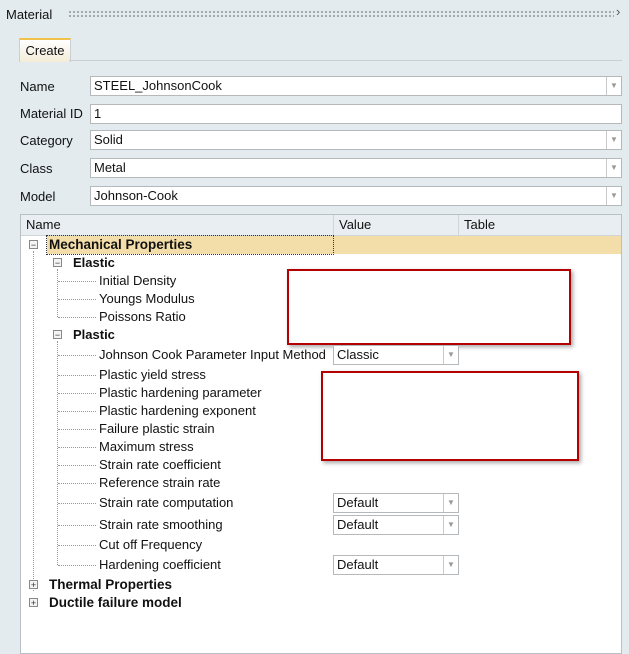 Image resolution: width=629 pixels, height=654 pixels. I want to click on tree-row-label: Maximum stress, so click(146, 446).